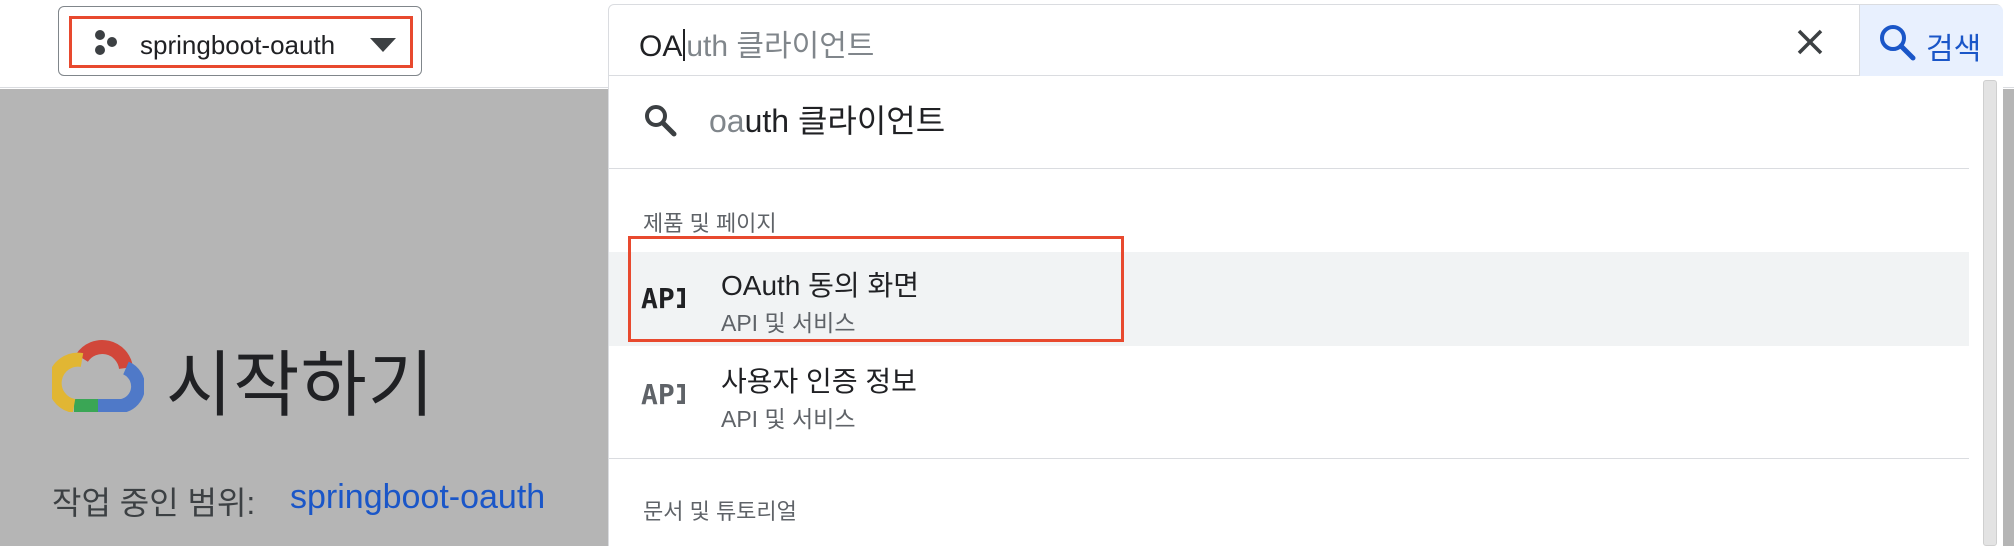 The height and width of the screenshot is (546, 2014). I want to click on search-typed-text: OA, so click(661, 46).